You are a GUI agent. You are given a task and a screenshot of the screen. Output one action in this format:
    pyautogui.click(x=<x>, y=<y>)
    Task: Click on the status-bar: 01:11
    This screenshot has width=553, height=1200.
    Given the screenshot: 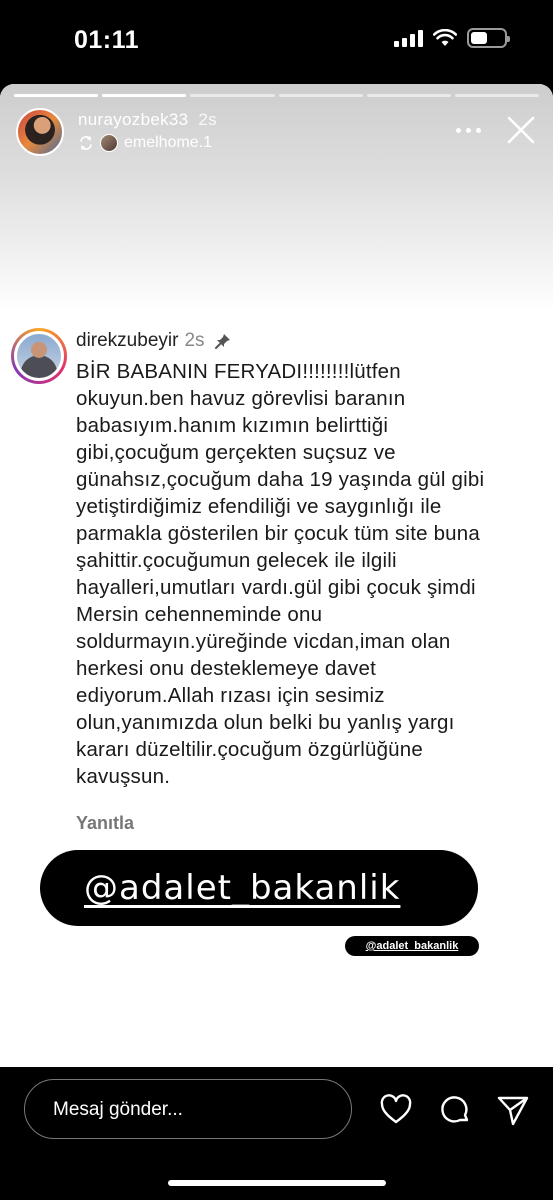 What is the action you would take?
    pyautogui.click(x=276, y=42)
    